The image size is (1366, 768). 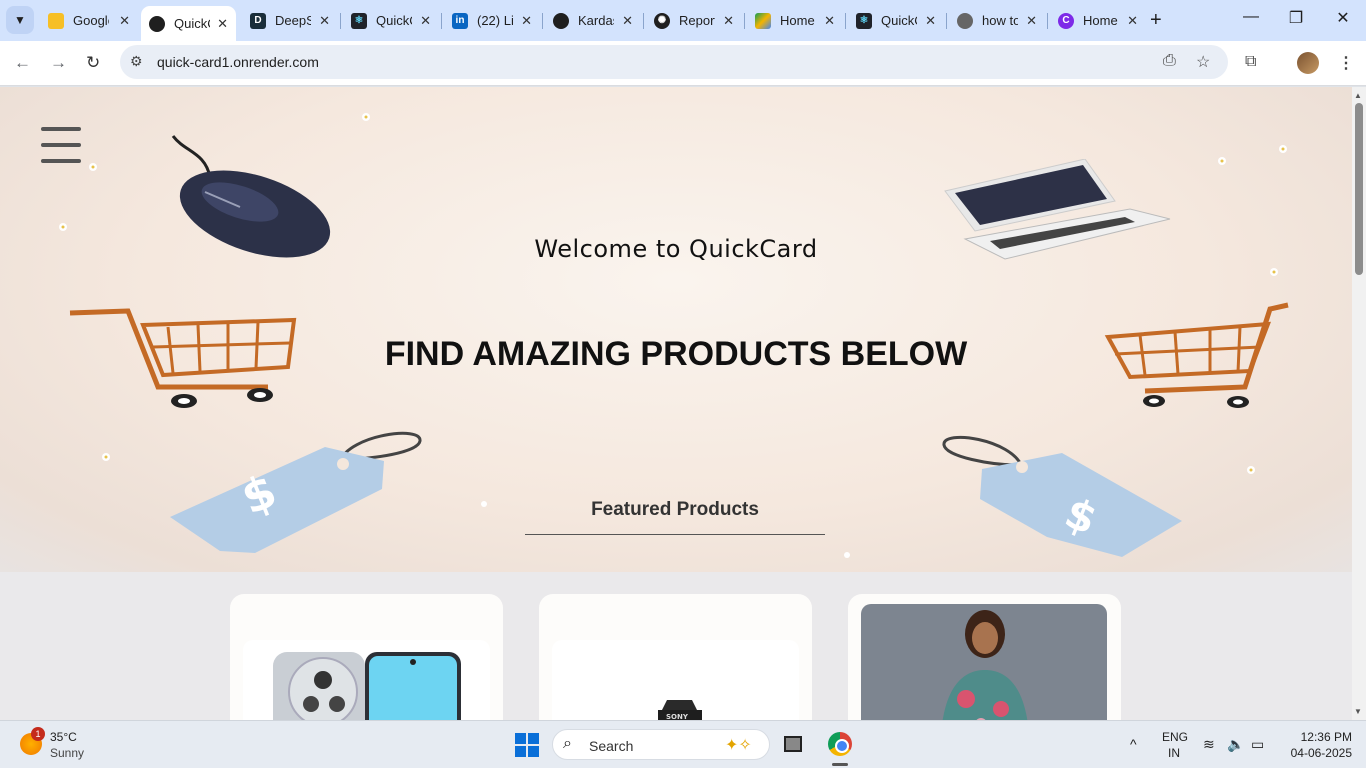 What do you see at coordinates (611, 746) in the screenshot?
I see `taskbar-search-label: Search` at bounding box center [611, 746].